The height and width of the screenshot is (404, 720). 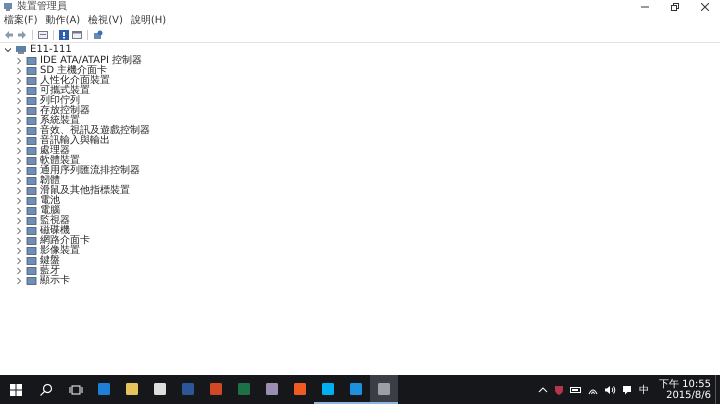 I want to click on tree-item: SD 主機介面卡, so click(x=74, y=71).